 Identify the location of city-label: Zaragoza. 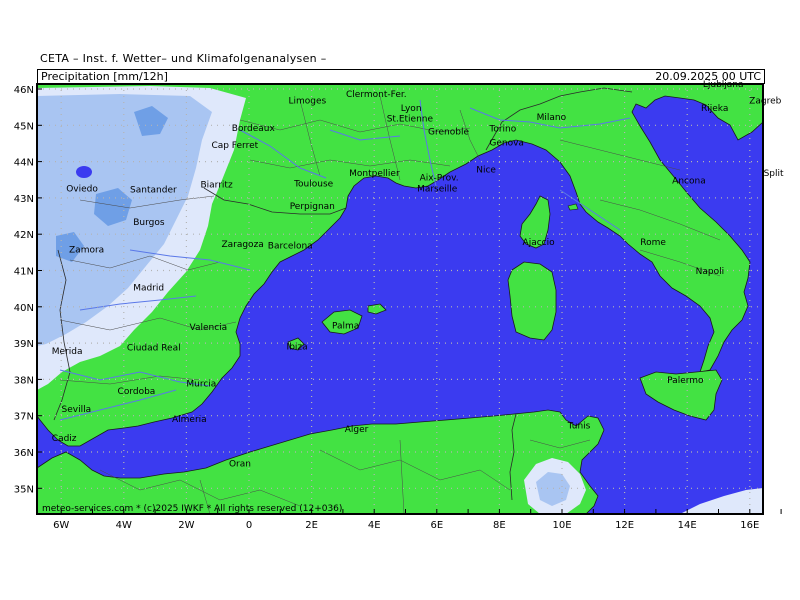
(242, 245).